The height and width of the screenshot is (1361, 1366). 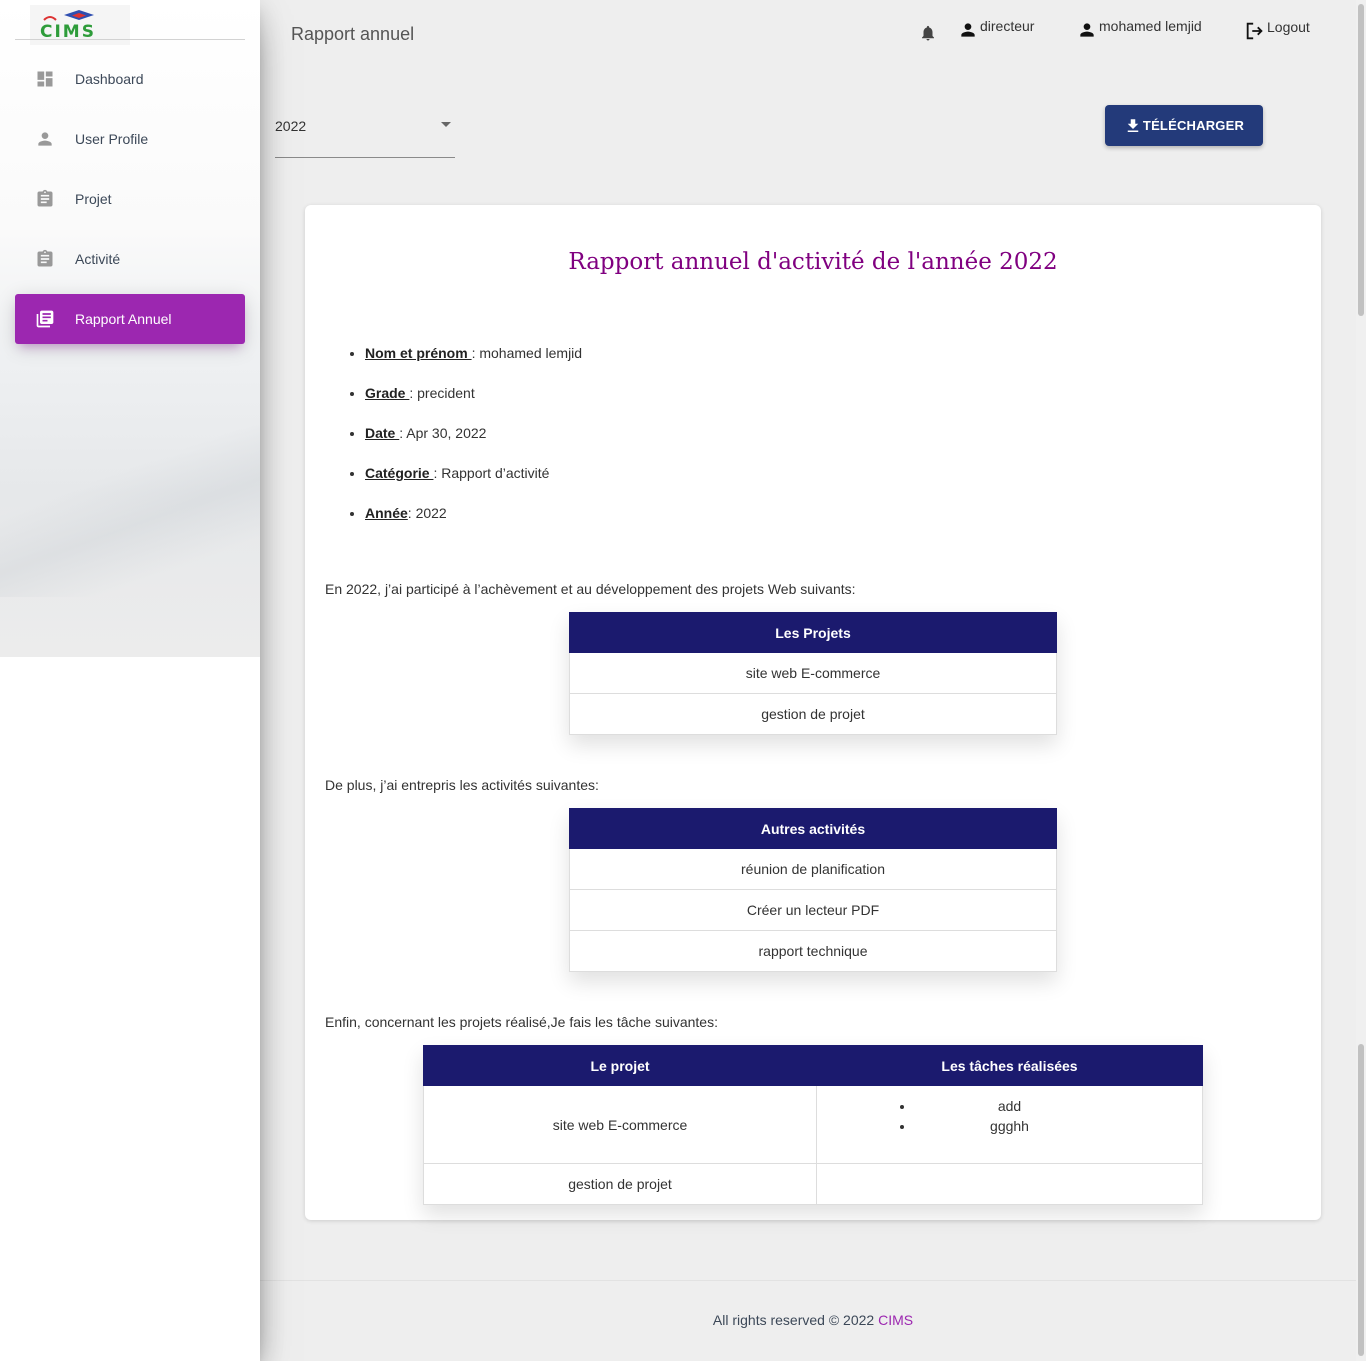 I want to click on sidebar-item-projet: Projet, so click(x=130, y=199).